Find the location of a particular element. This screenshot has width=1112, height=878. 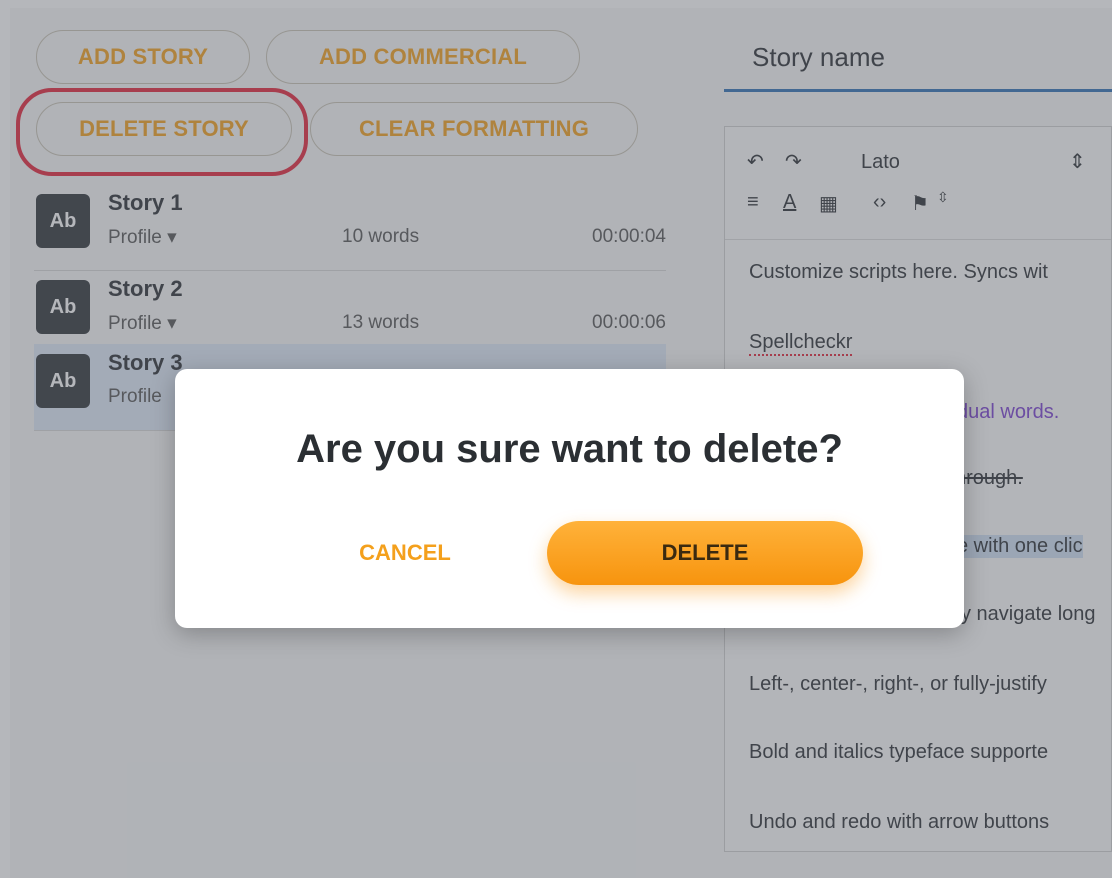

cancel-button: CANCEL is located at coordinates (405, 553).